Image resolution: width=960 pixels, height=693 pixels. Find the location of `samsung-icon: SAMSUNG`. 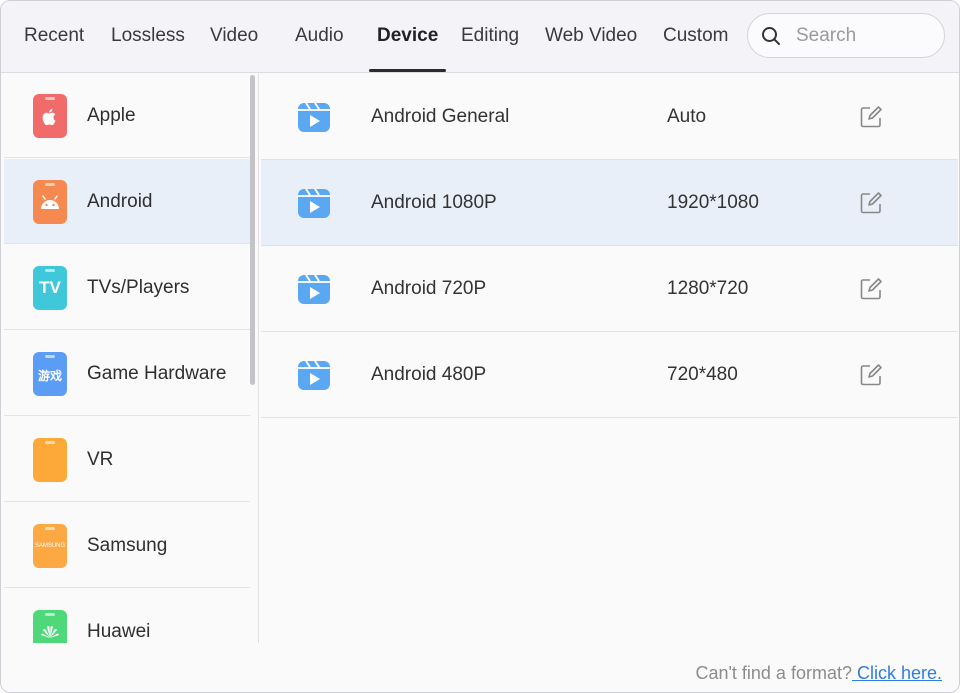

samsung-icon: SAMSUNG is located at coordinates (50, 546).